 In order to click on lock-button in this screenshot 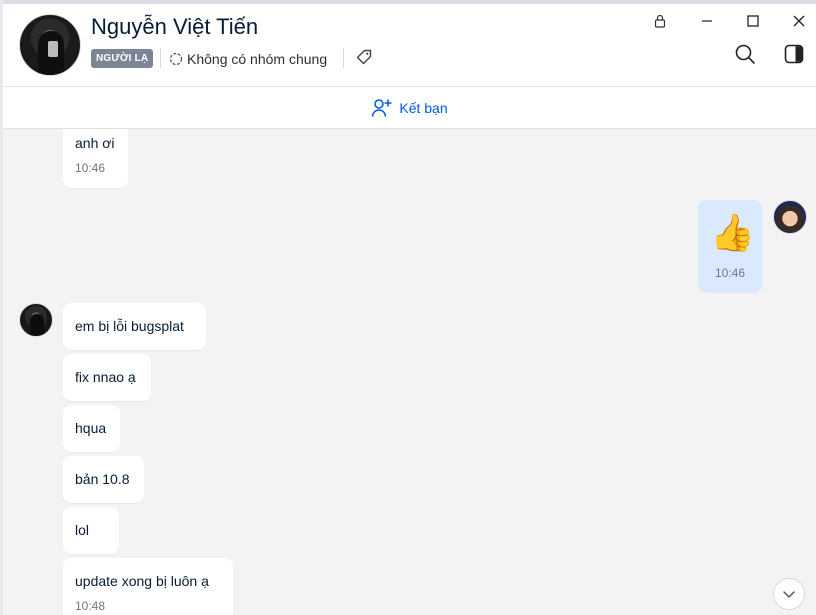, I will do `click(660, 21)`.